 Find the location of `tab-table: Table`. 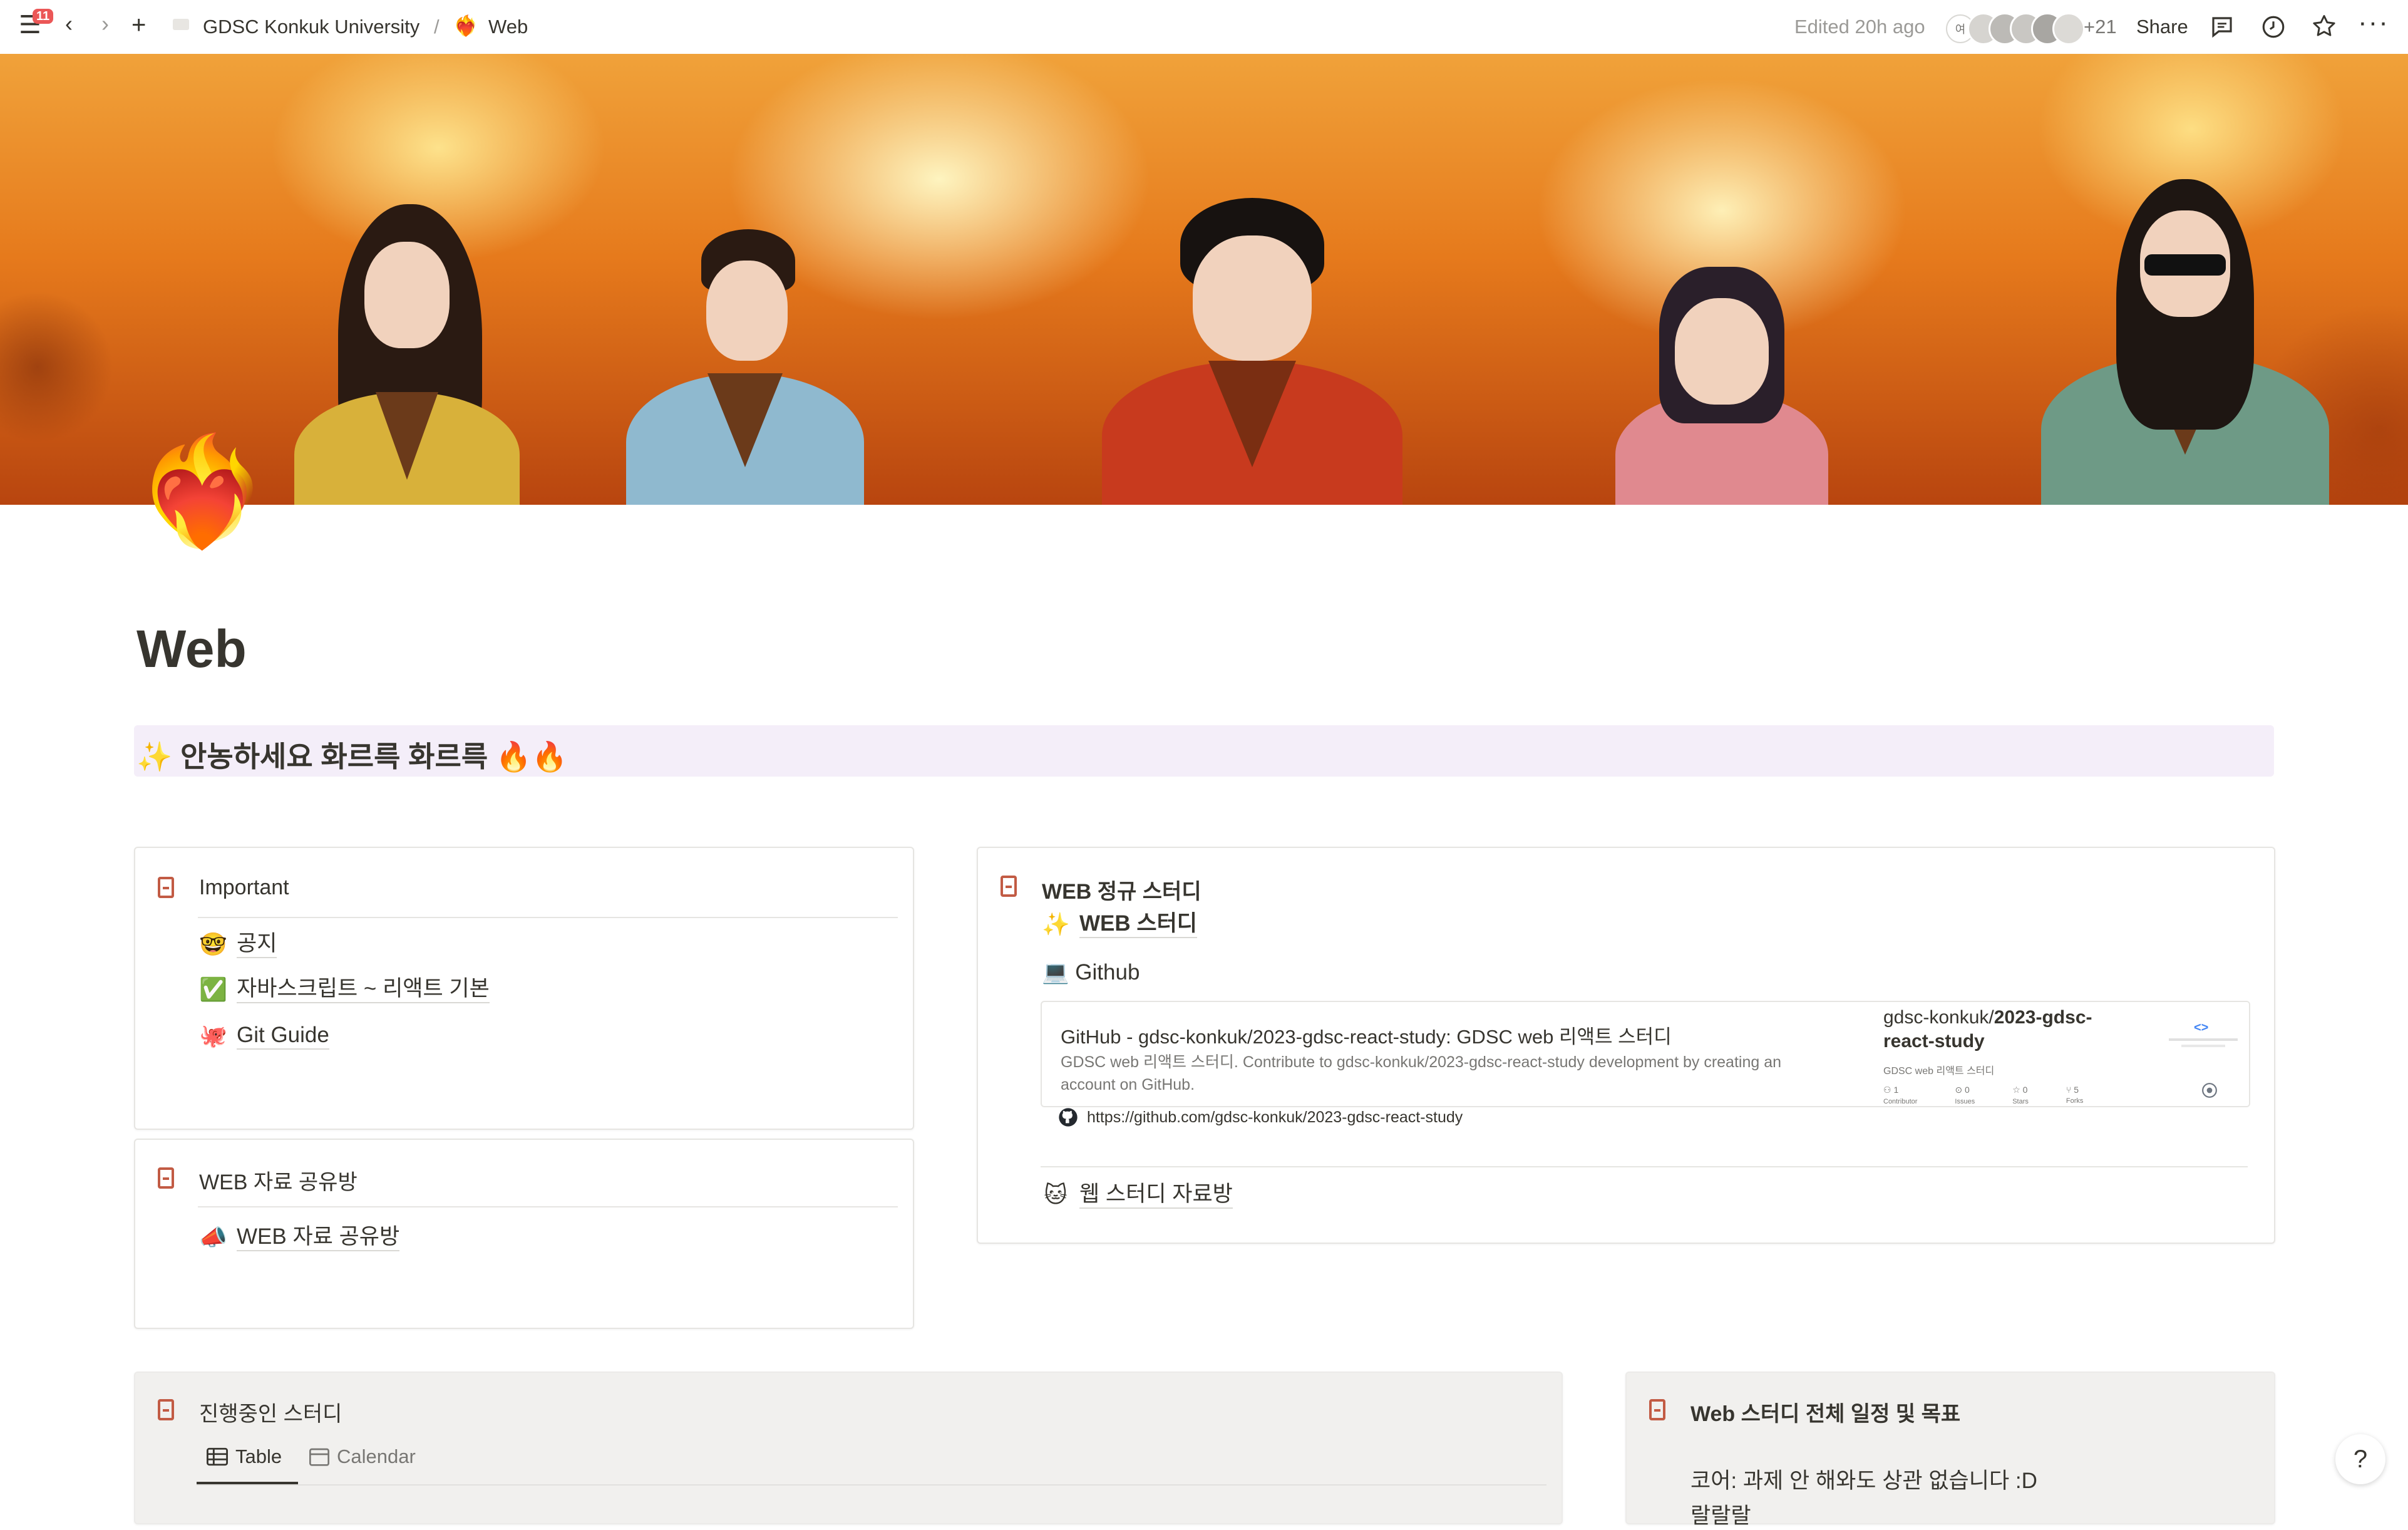

tab-table: Table is located at coordinates (244, 1456).